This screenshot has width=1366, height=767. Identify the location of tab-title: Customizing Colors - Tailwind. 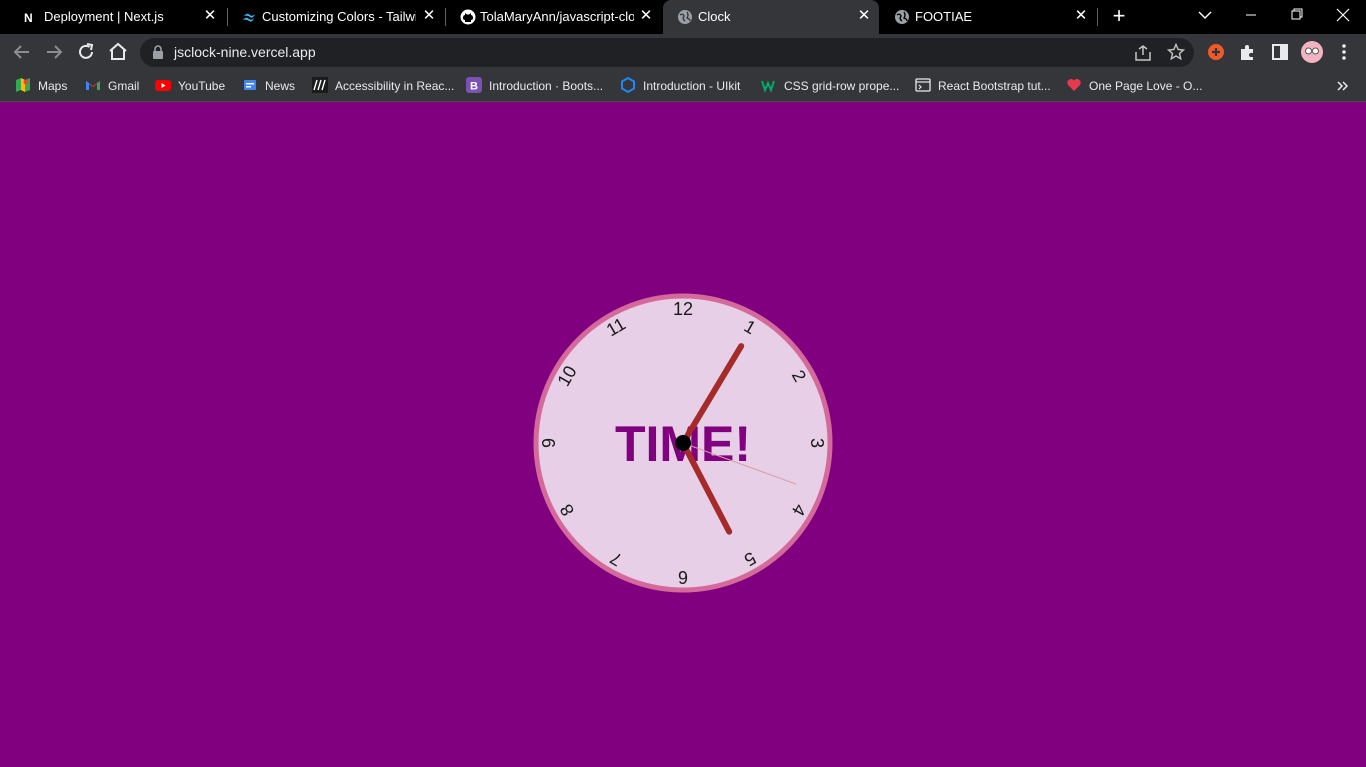
(339, 16).